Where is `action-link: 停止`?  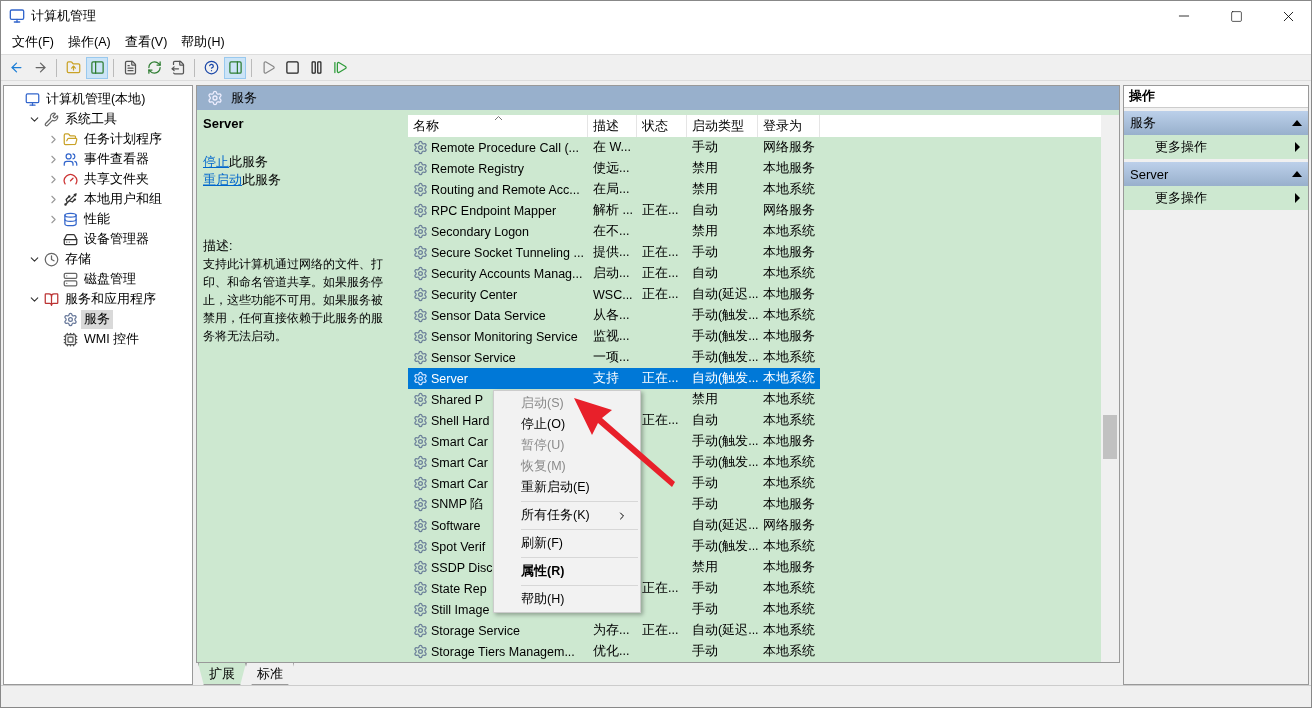 action-link: 停止 is located at coordinates (216, 162).